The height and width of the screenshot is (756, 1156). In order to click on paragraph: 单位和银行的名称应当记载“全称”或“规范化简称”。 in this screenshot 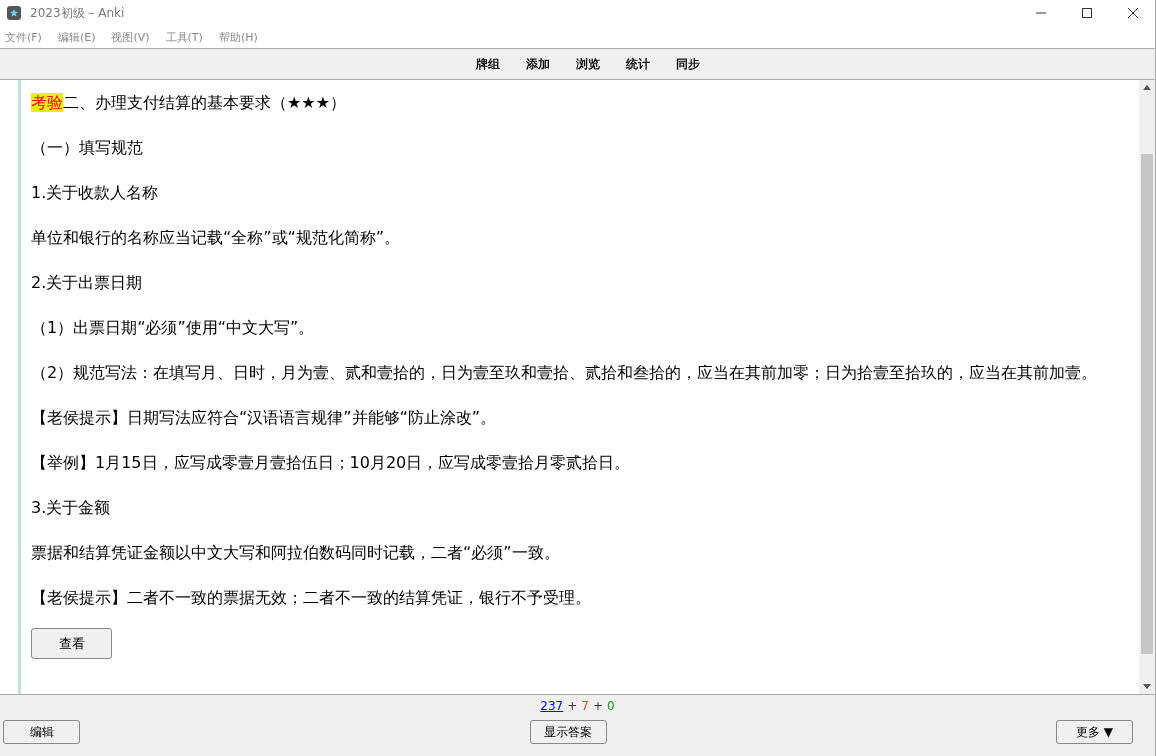, I will do `click(216, 238)`.